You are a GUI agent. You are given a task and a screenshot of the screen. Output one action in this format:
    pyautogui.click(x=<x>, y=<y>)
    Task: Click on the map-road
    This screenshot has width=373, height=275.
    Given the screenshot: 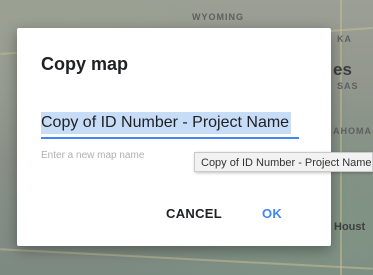 What is the action you would take?
    pyautogui.click(x=186, y=259)
    